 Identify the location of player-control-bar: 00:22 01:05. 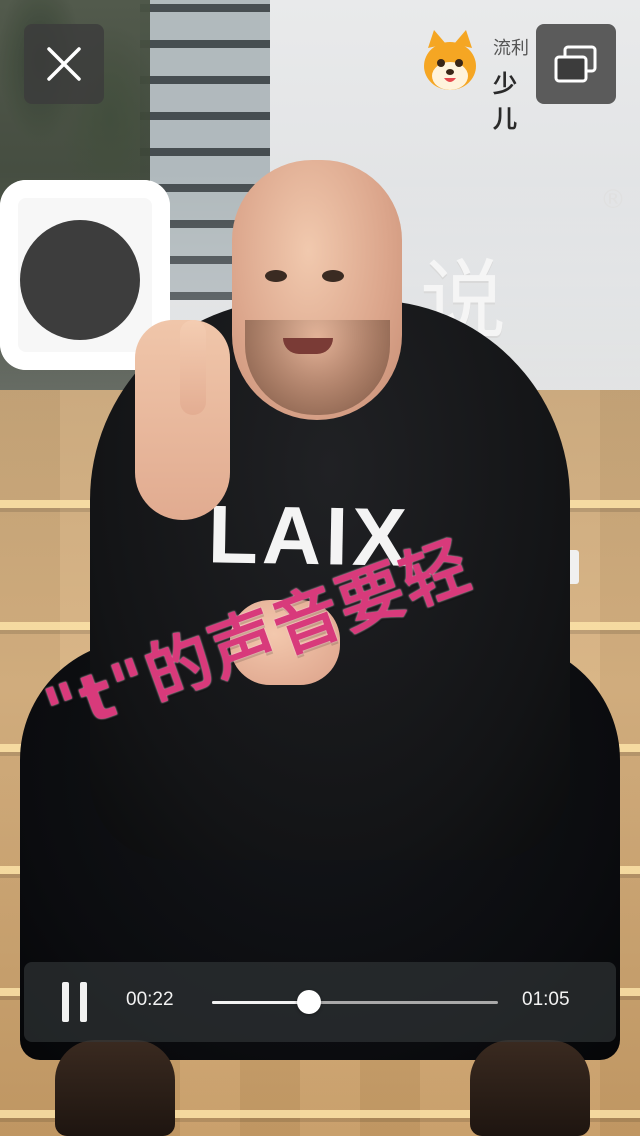
(320, 1002).